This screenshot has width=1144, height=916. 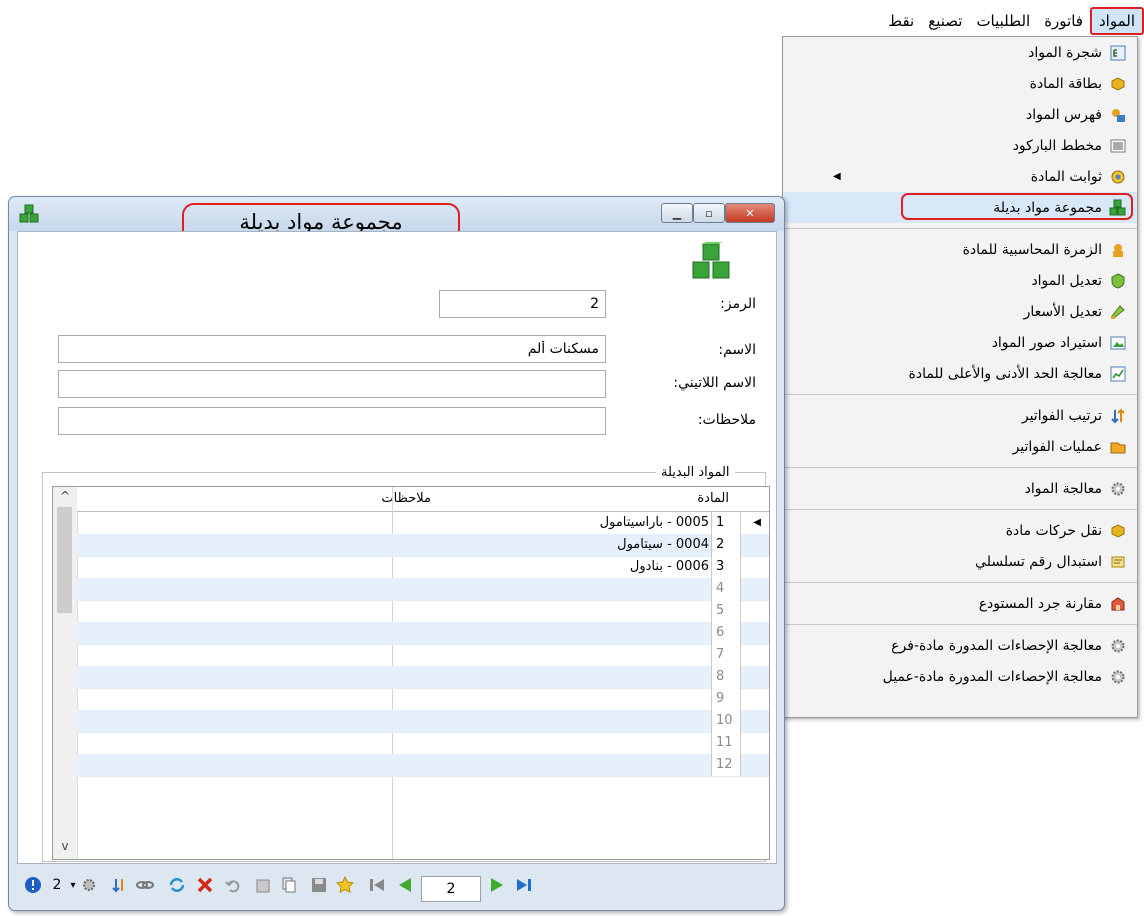 What do you see at coordinates (726, 420) in the screenshot?
I see `notes-label: ملاحظات:` at bounding box center [726, 420].